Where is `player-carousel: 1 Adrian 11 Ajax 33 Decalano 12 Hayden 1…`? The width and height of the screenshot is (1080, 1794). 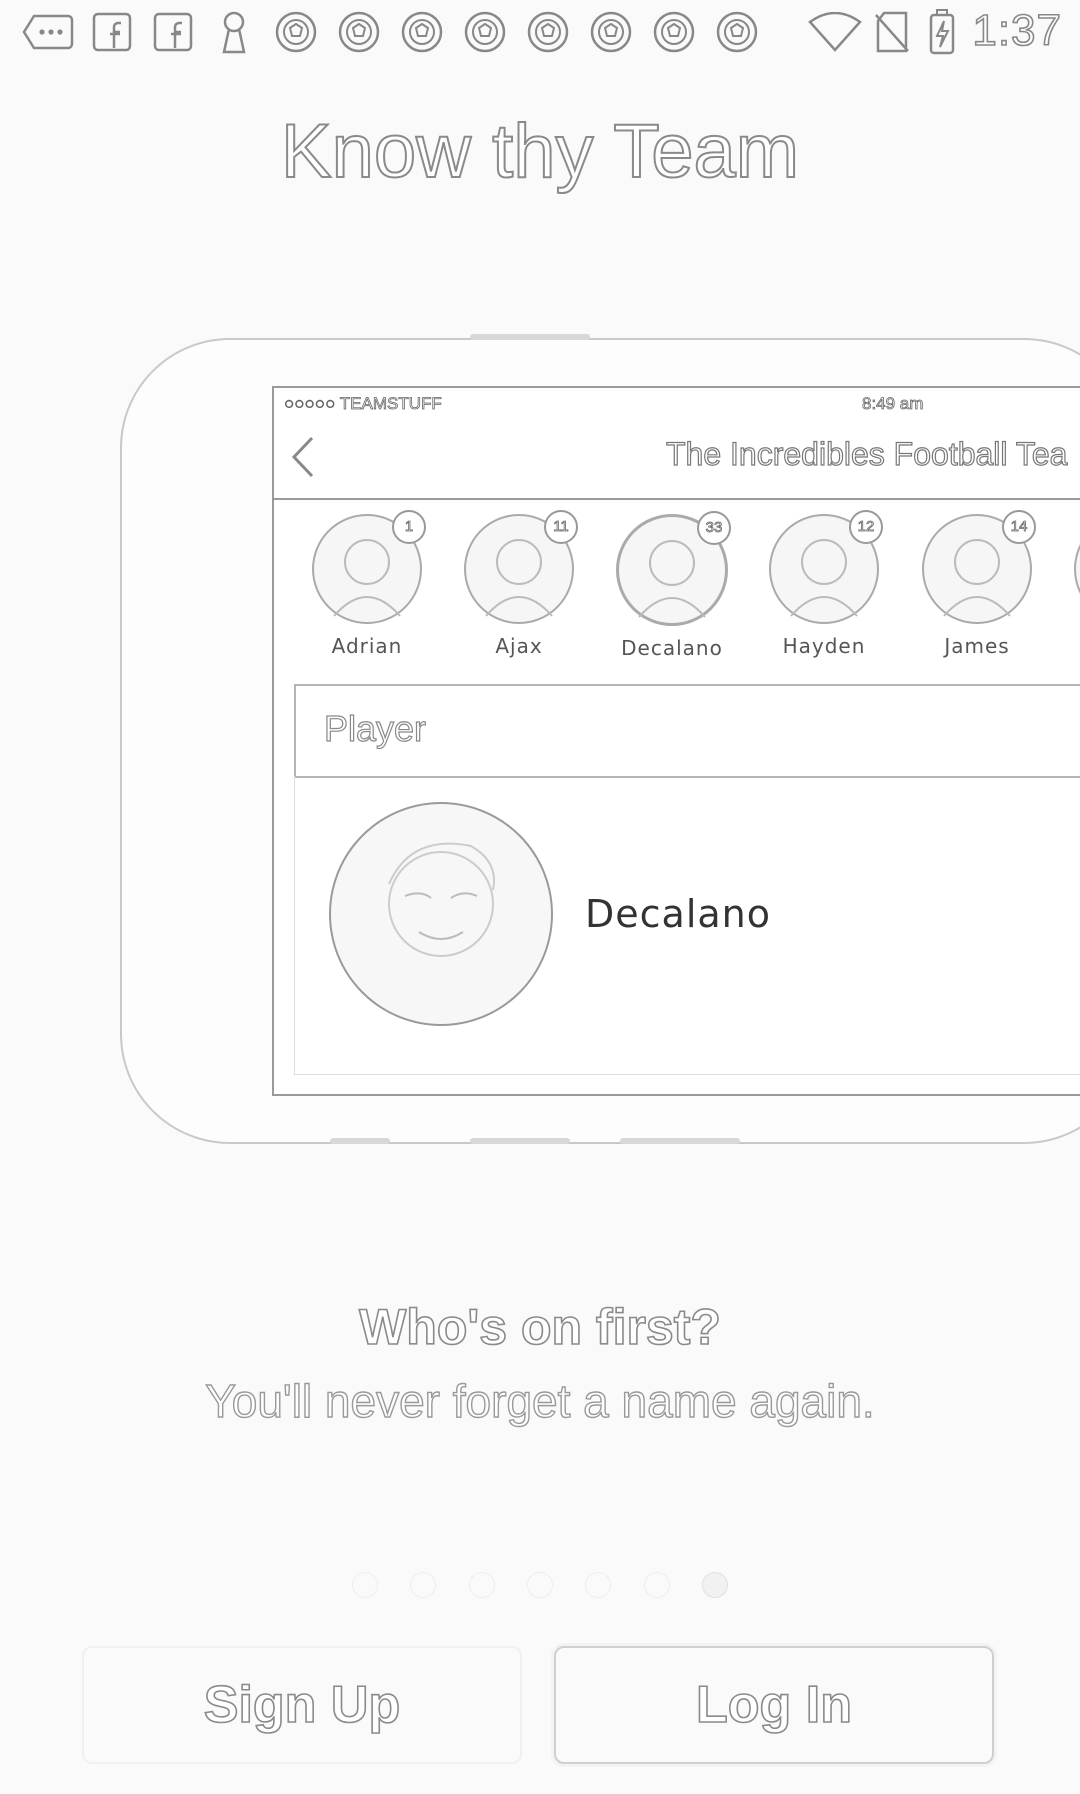
player-carousel: 1 Adrian 11 Ajax 33 Decalano 12 Hayden 1… is located at coordinates (677, 587).